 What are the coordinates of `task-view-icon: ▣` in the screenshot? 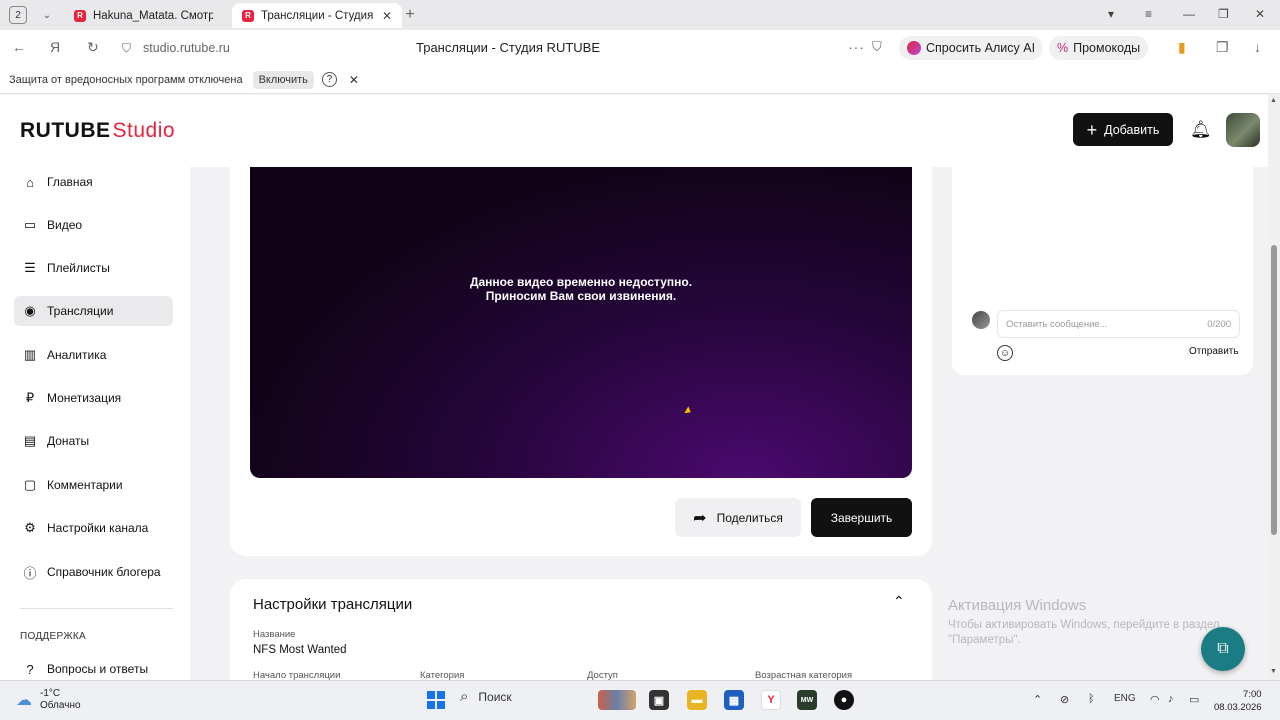 It's located at (659, 700).